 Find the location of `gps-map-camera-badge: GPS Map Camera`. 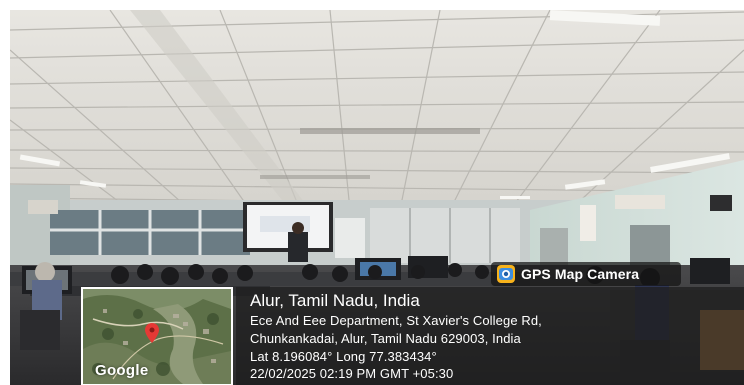

gps-map-camera-badge: GPS Map Camera is located at coordinates (586, 274).